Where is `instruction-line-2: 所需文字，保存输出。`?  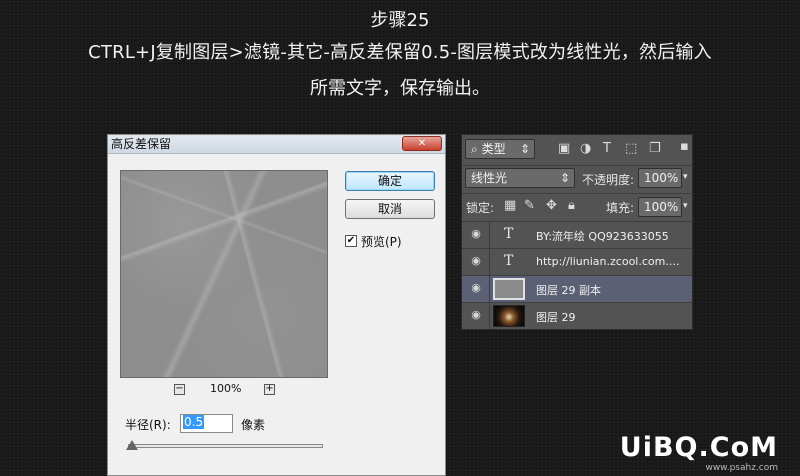 instruction-line-2: 所需文字，保存输出。 is located at coordinates (400, 88).